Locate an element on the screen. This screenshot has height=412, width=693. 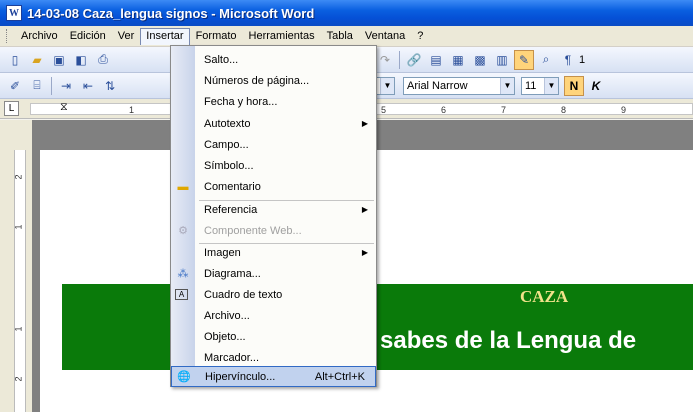
zoom-partial-value: 1 is located at coordinates (582, 60).